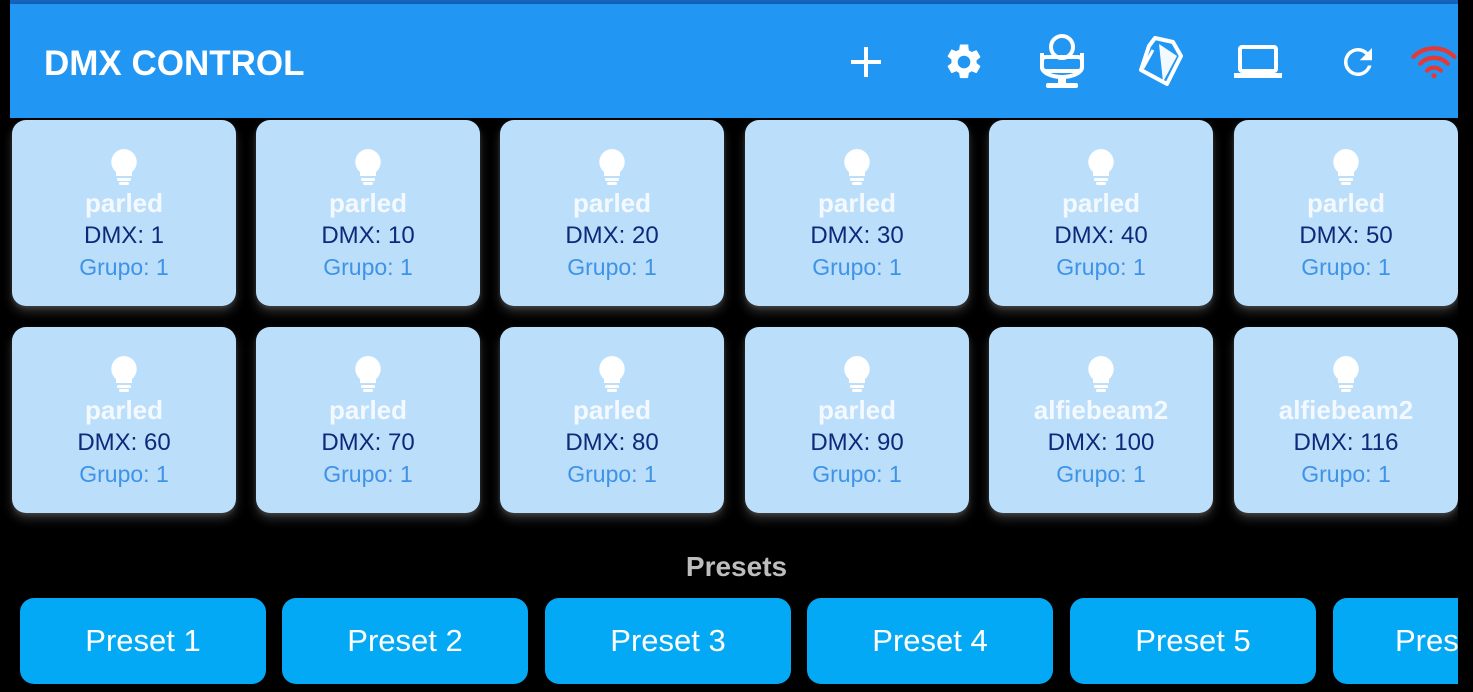 This screenshot has height=692, width=1473. Describe the element at coordinates (368, 235) in the screenshot. I see `fixture-dmx-address: DMX: 10` at that location.